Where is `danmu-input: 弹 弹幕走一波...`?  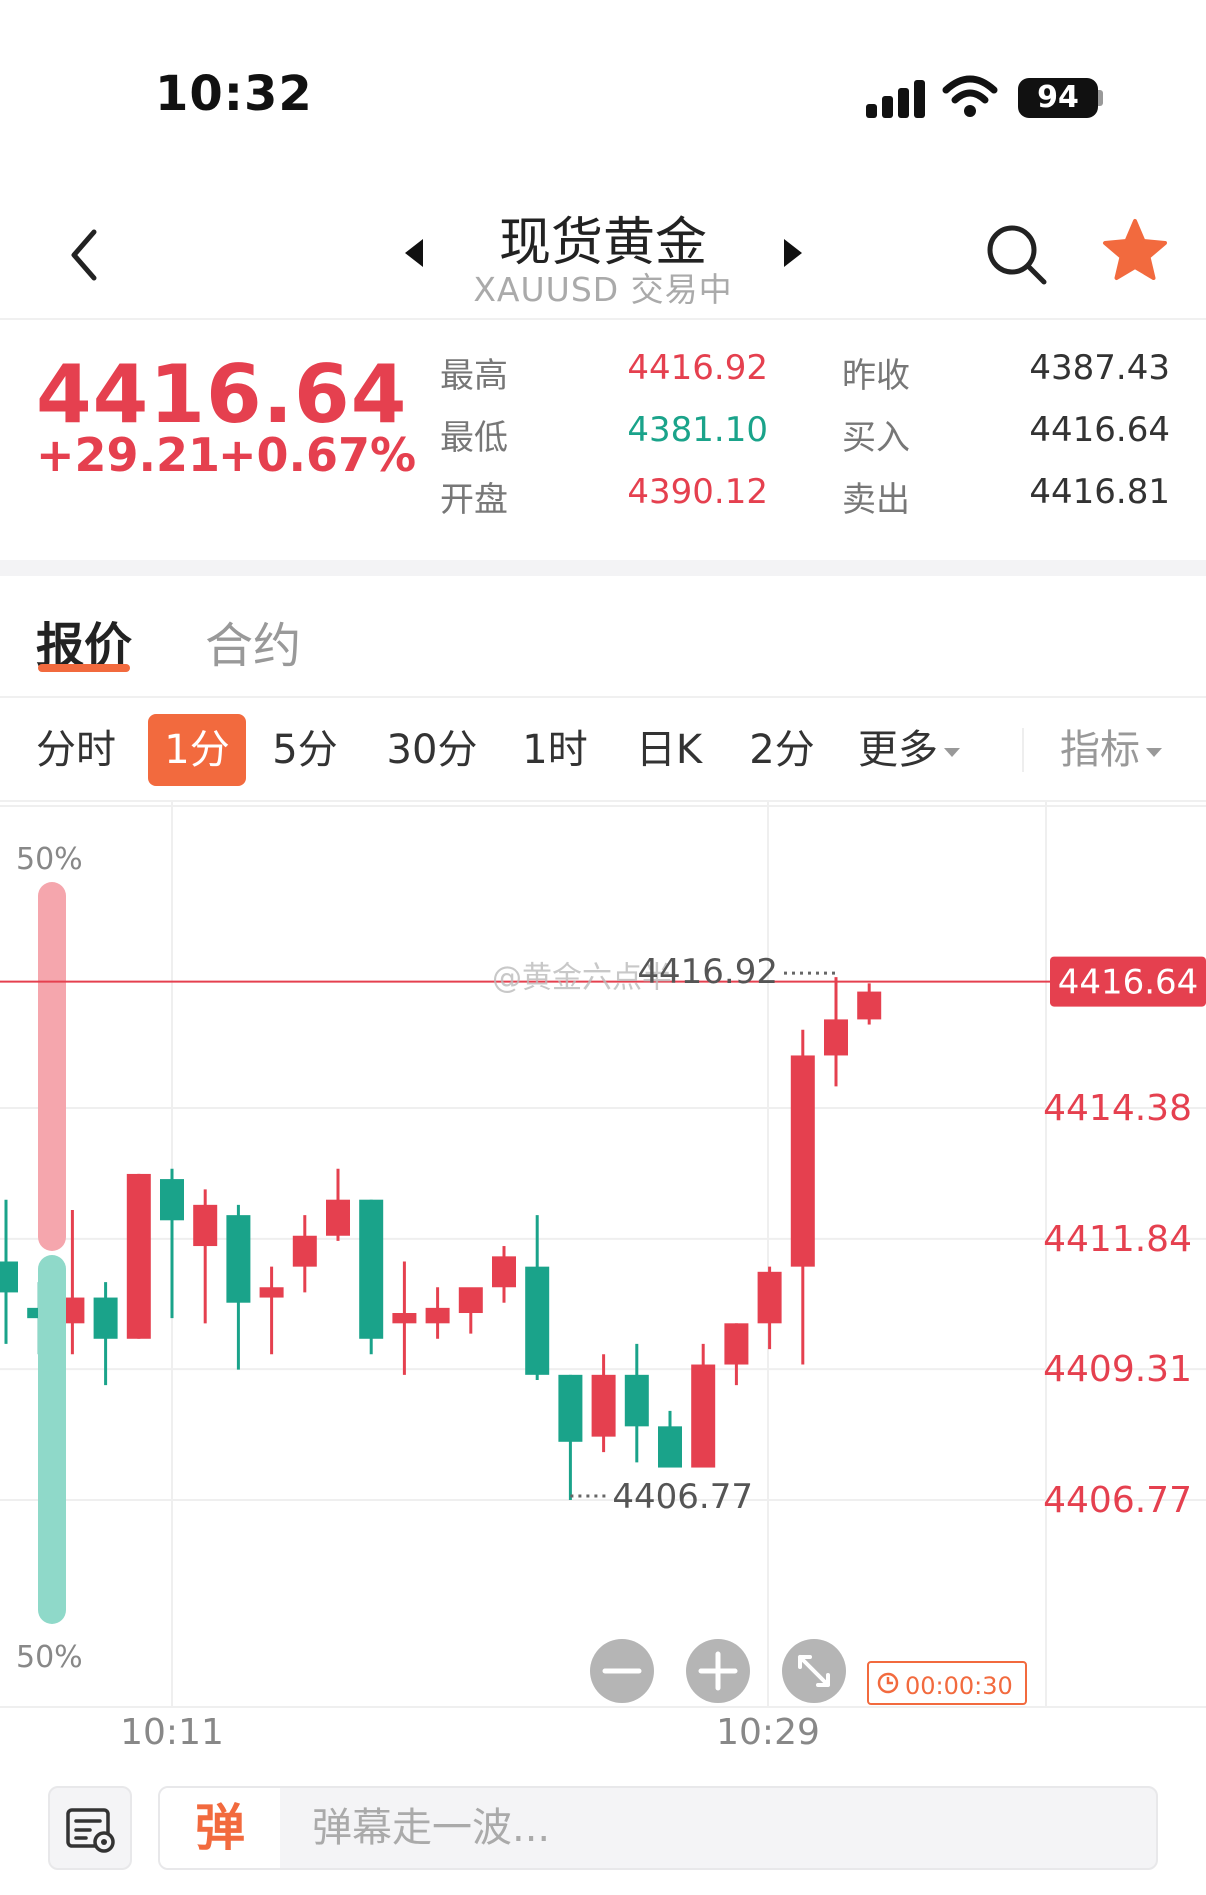 danmu-input: 弹 弹幕走一波... is located at coordinates (658, 1828).